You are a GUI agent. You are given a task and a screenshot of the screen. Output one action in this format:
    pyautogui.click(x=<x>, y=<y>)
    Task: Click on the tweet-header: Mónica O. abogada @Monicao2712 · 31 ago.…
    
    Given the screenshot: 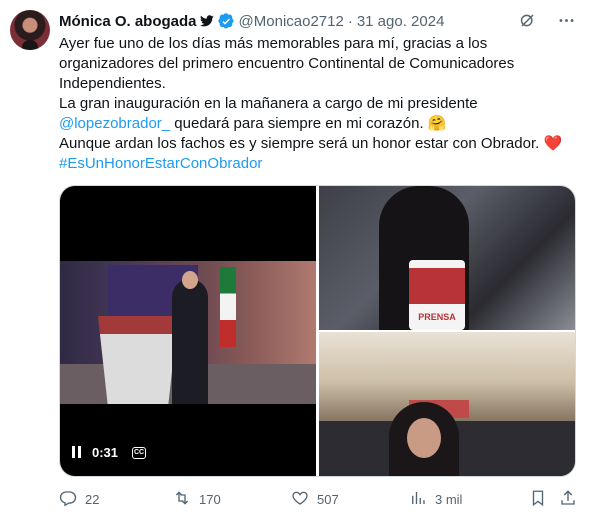 What is the action you would take?
    pyautogui.click(x=251, y=21)
    